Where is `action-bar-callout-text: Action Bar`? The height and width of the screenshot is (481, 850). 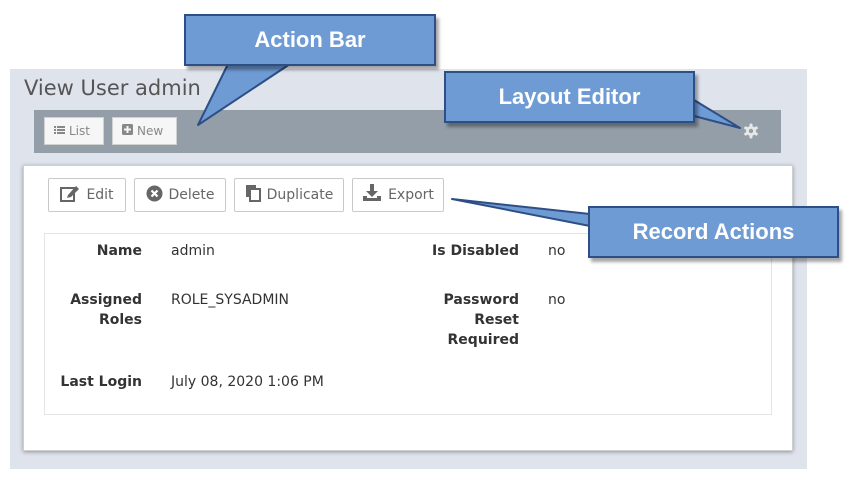 action-bar-callout-text: Action Bar is located at coordinates (310, 39).